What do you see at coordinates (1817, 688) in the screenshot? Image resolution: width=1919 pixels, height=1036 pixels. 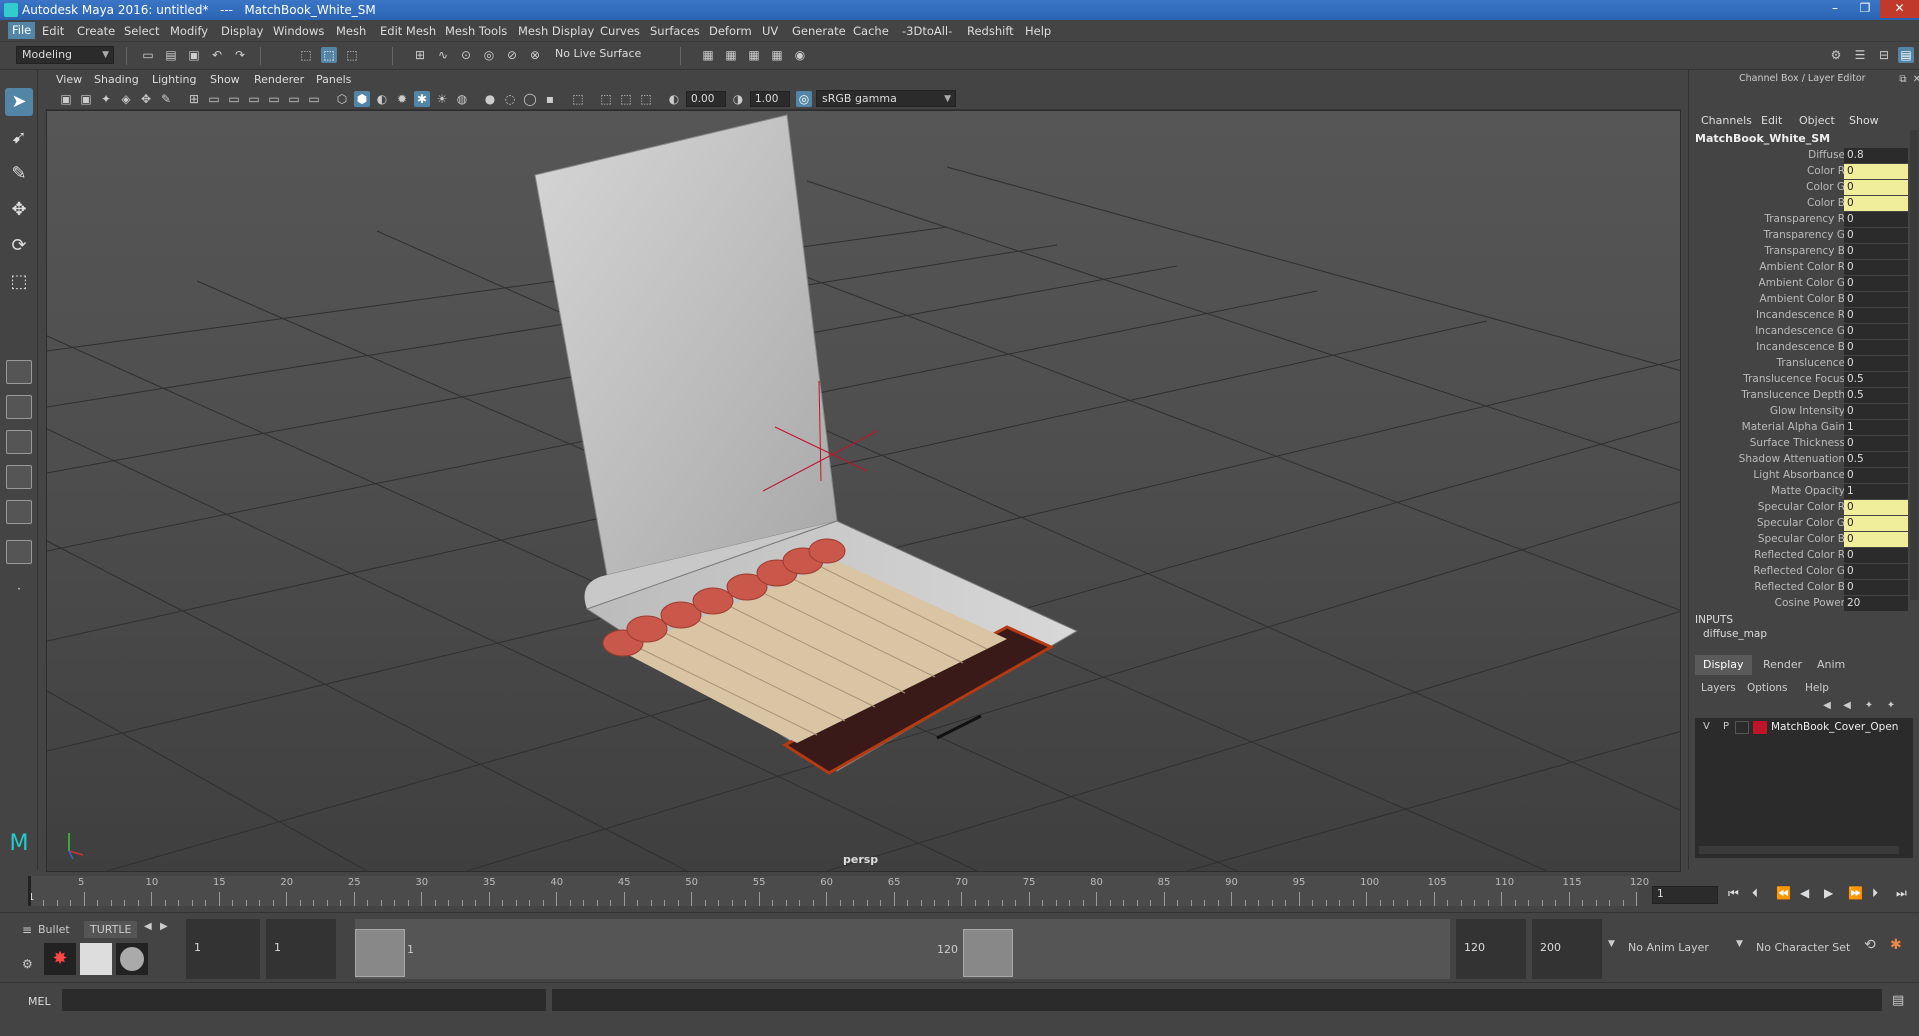 I see `layer-menu-help: Help` at bounding box center [1817, 688].